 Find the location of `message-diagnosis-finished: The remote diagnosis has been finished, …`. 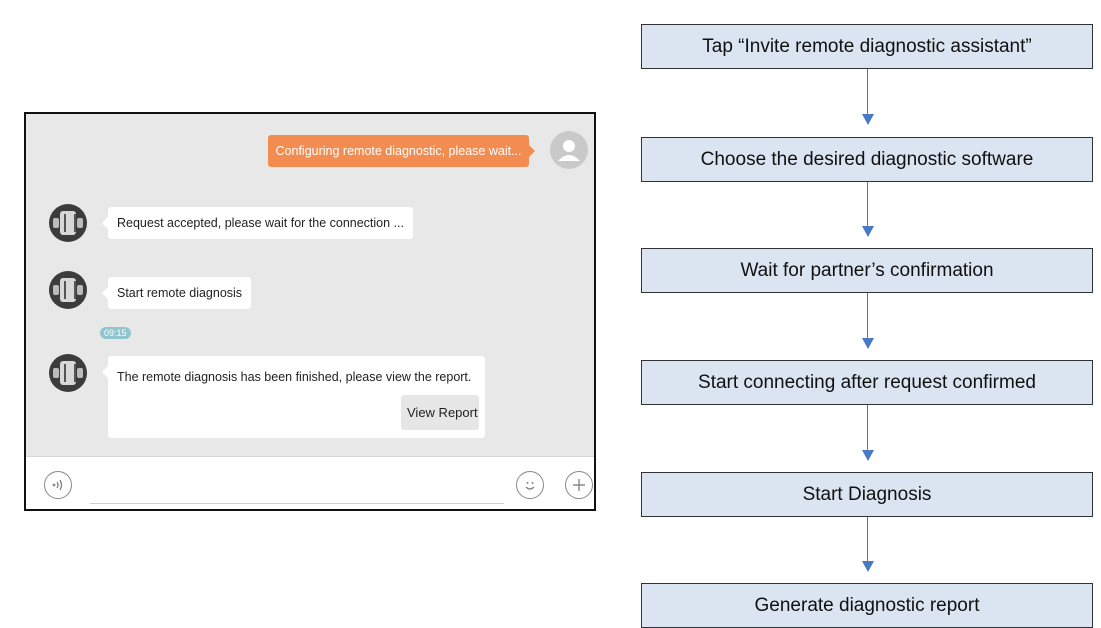

message-diagnosis-finished: The remote diagnosis has been finished, … is located at coordinates (293, 397).